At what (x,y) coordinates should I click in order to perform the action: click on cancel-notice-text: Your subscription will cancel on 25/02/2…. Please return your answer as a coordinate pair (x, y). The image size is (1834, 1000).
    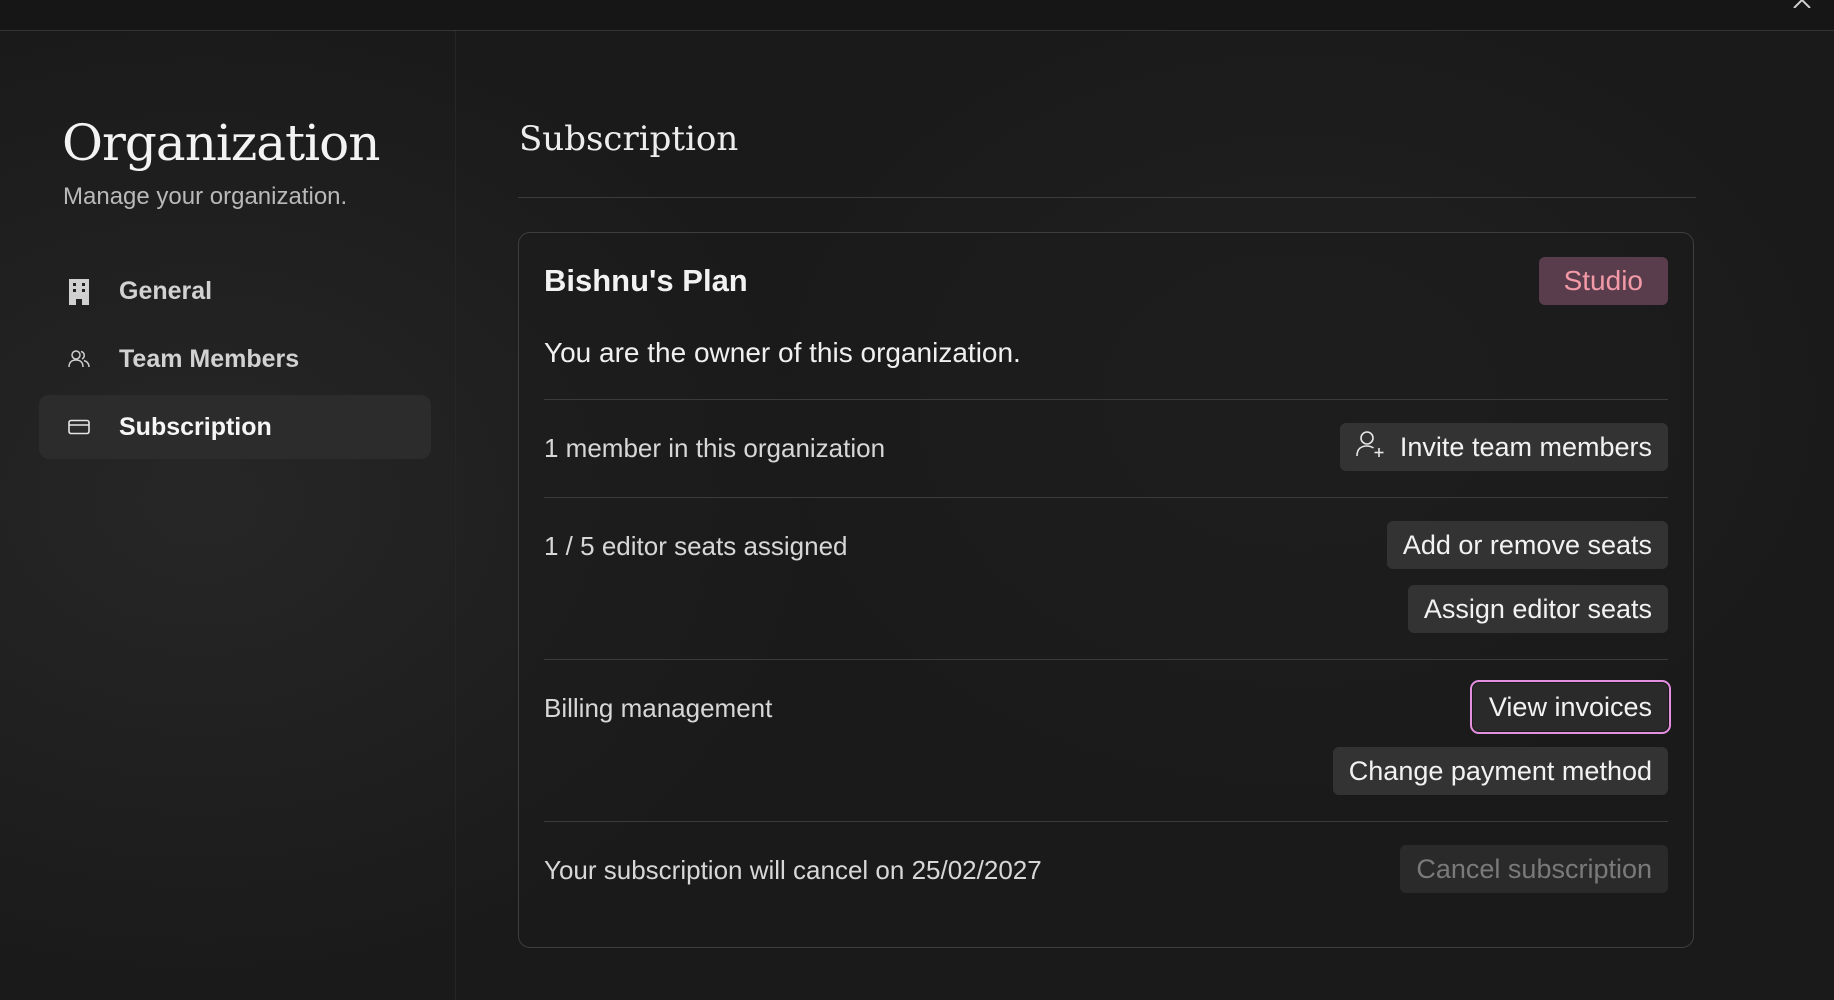
    Looking at the image, I should click on (793, 870).